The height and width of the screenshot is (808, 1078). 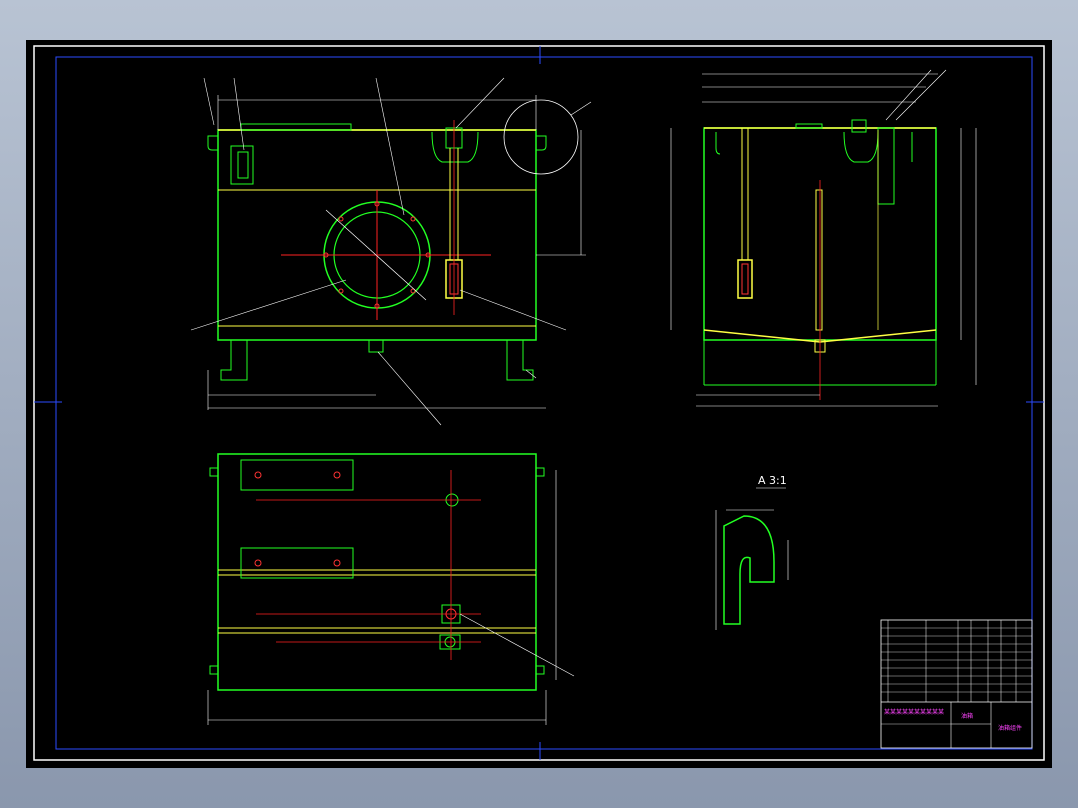 What do you see at coordinates (914, 712) in the screenshot?
I see `title-company: 某某某某某某某某某某` at bounding box center [914, 712].